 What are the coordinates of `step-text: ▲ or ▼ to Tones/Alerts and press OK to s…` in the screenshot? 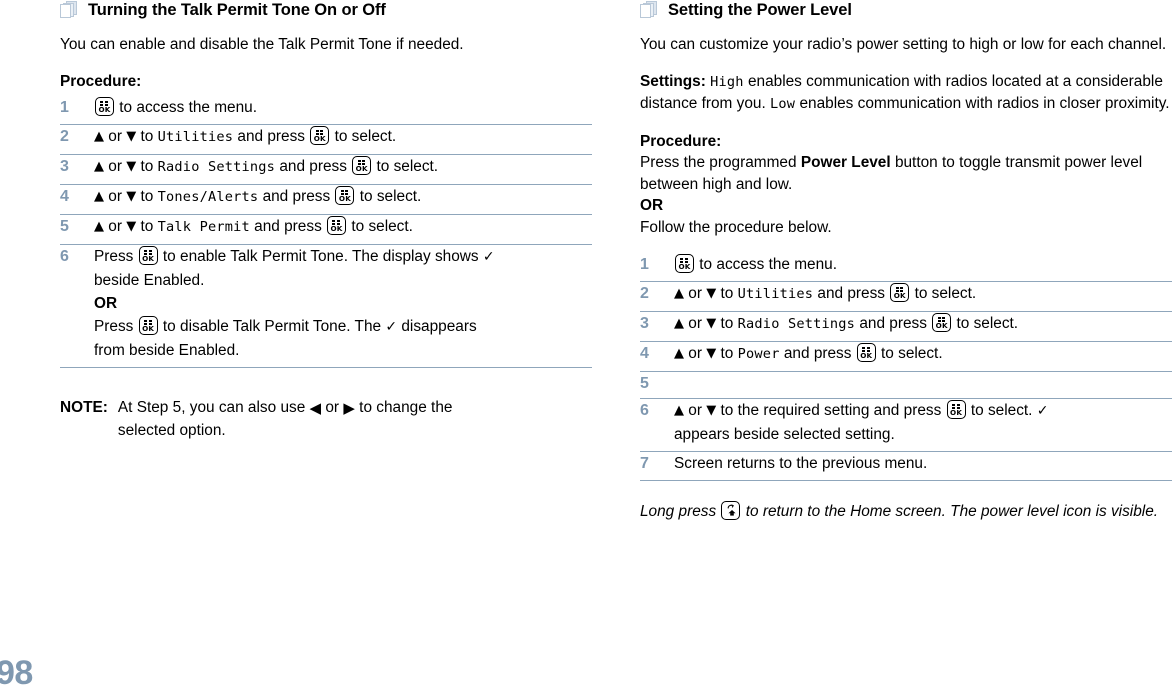 It's located at (343, 197).